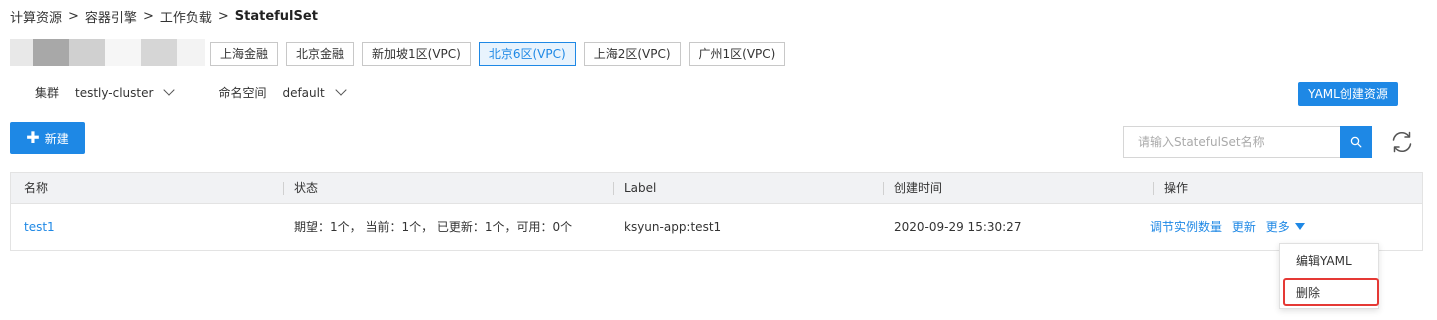 This screenshot has height=320, width=1437. Describe the element at coordinates (36, 188) in the screenshot. I see `column-header-name: 名称` at that location.